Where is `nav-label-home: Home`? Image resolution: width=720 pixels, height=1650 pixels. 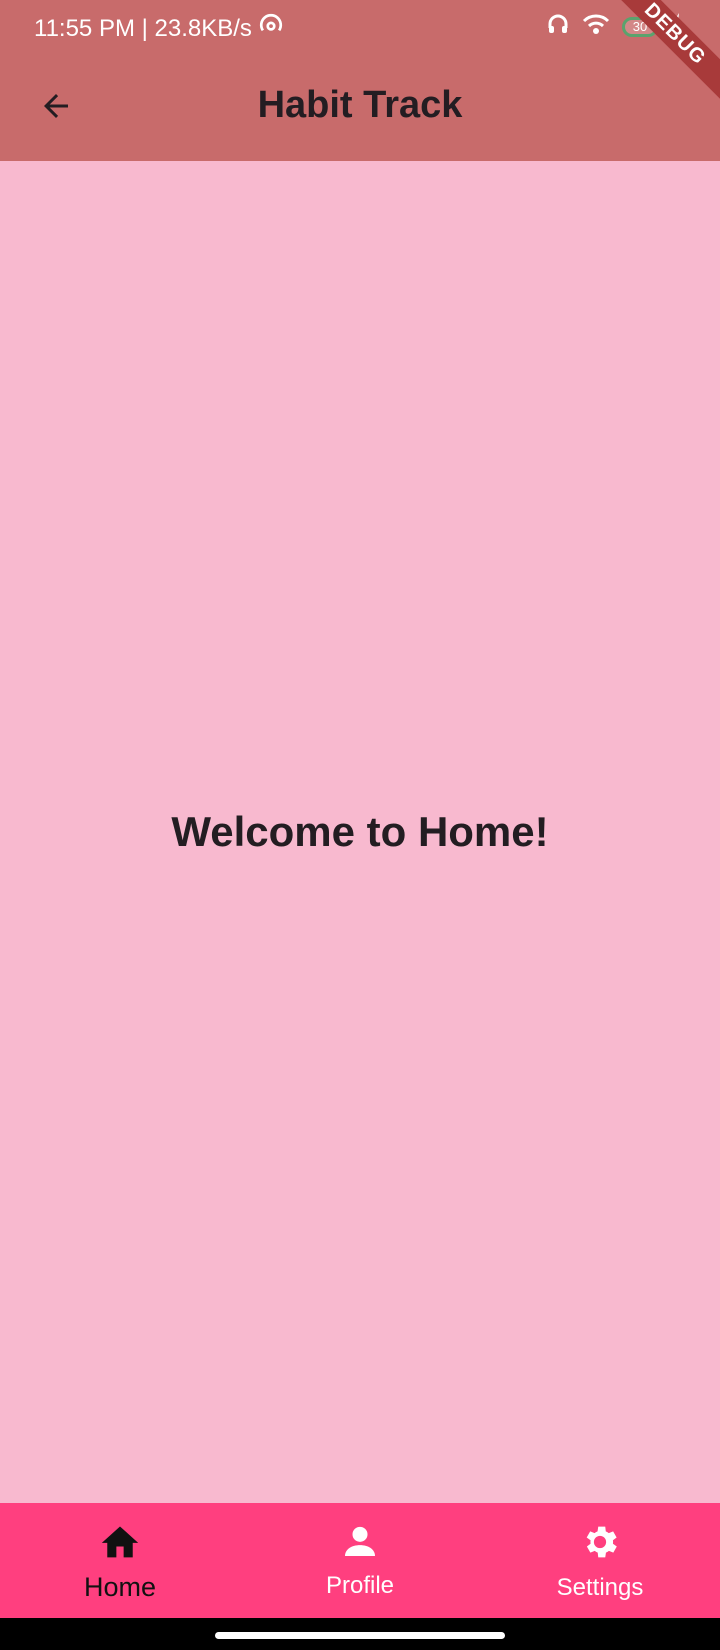 nav-label-home: Home is located at coordinates (120, 1587).